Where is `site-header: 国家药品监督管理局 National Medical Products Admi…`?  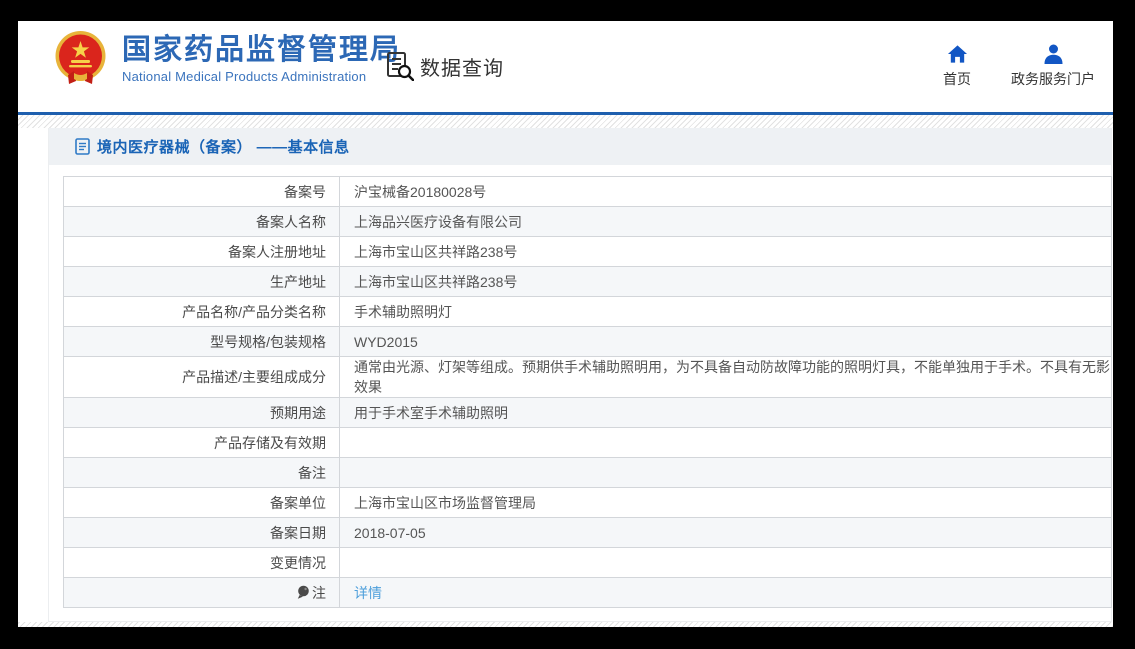
site-header: 国家药品监督管理局 National Medical Products Admi… is located at coordinates (565, 66).